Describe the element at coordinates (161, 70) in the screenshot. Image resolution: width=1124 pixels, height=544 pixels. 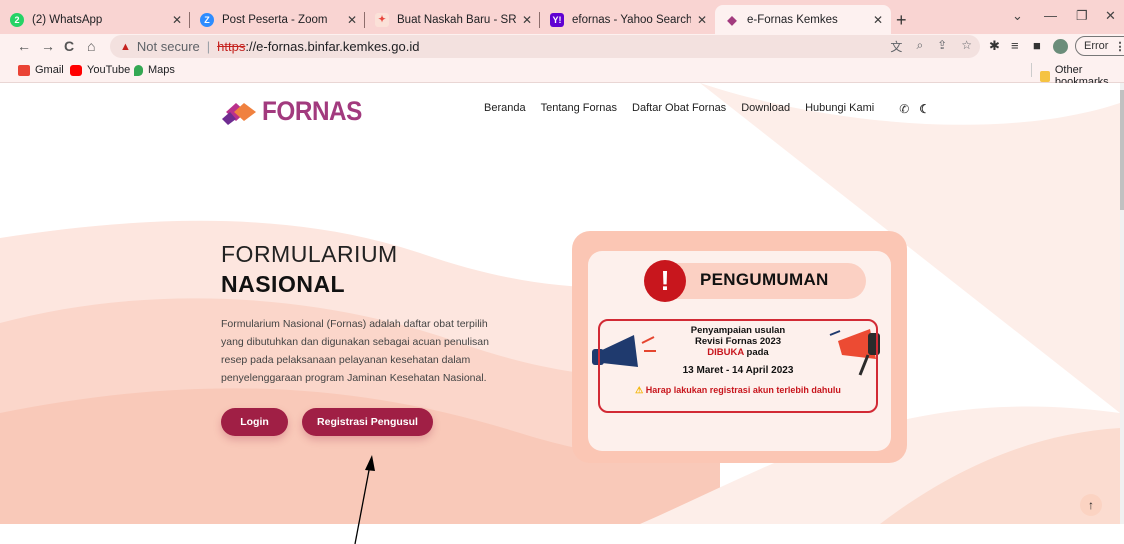
I see `bookmark-label: Maps` at that location.